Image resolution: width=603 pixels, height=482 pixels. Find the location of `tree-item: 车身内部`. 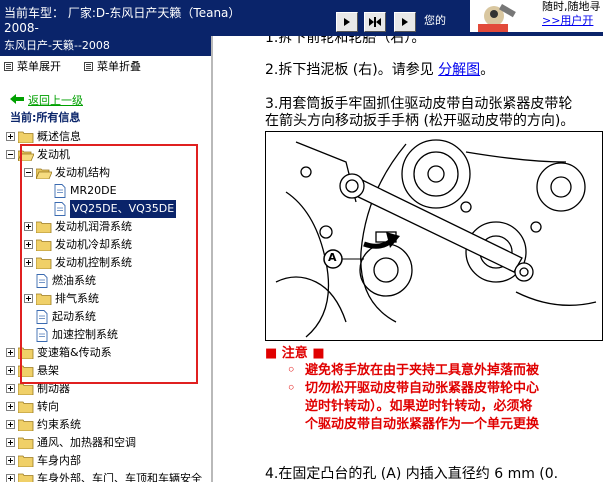

tree-item: 车身内部 is located at coordinates (105, 461).